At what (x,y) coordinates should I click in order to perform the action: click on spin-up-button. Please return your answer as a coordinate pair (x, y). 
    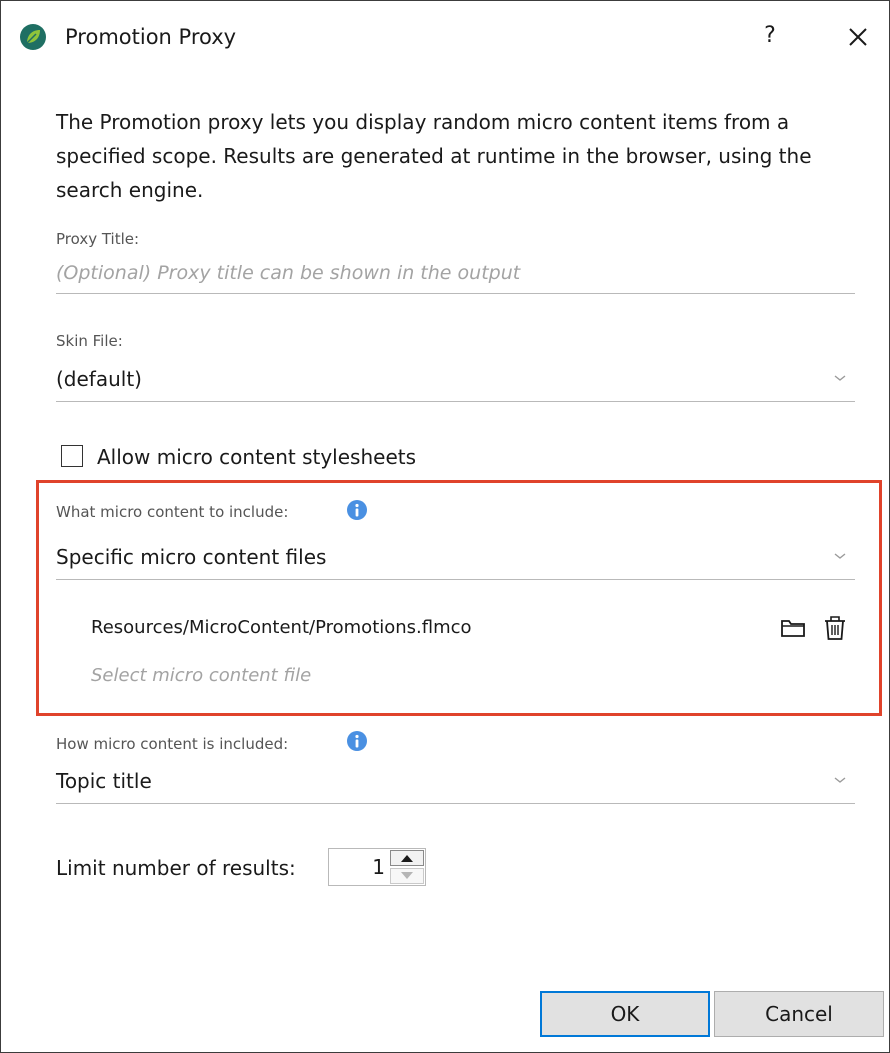
    Looking at the image, I should click on (407, 858).